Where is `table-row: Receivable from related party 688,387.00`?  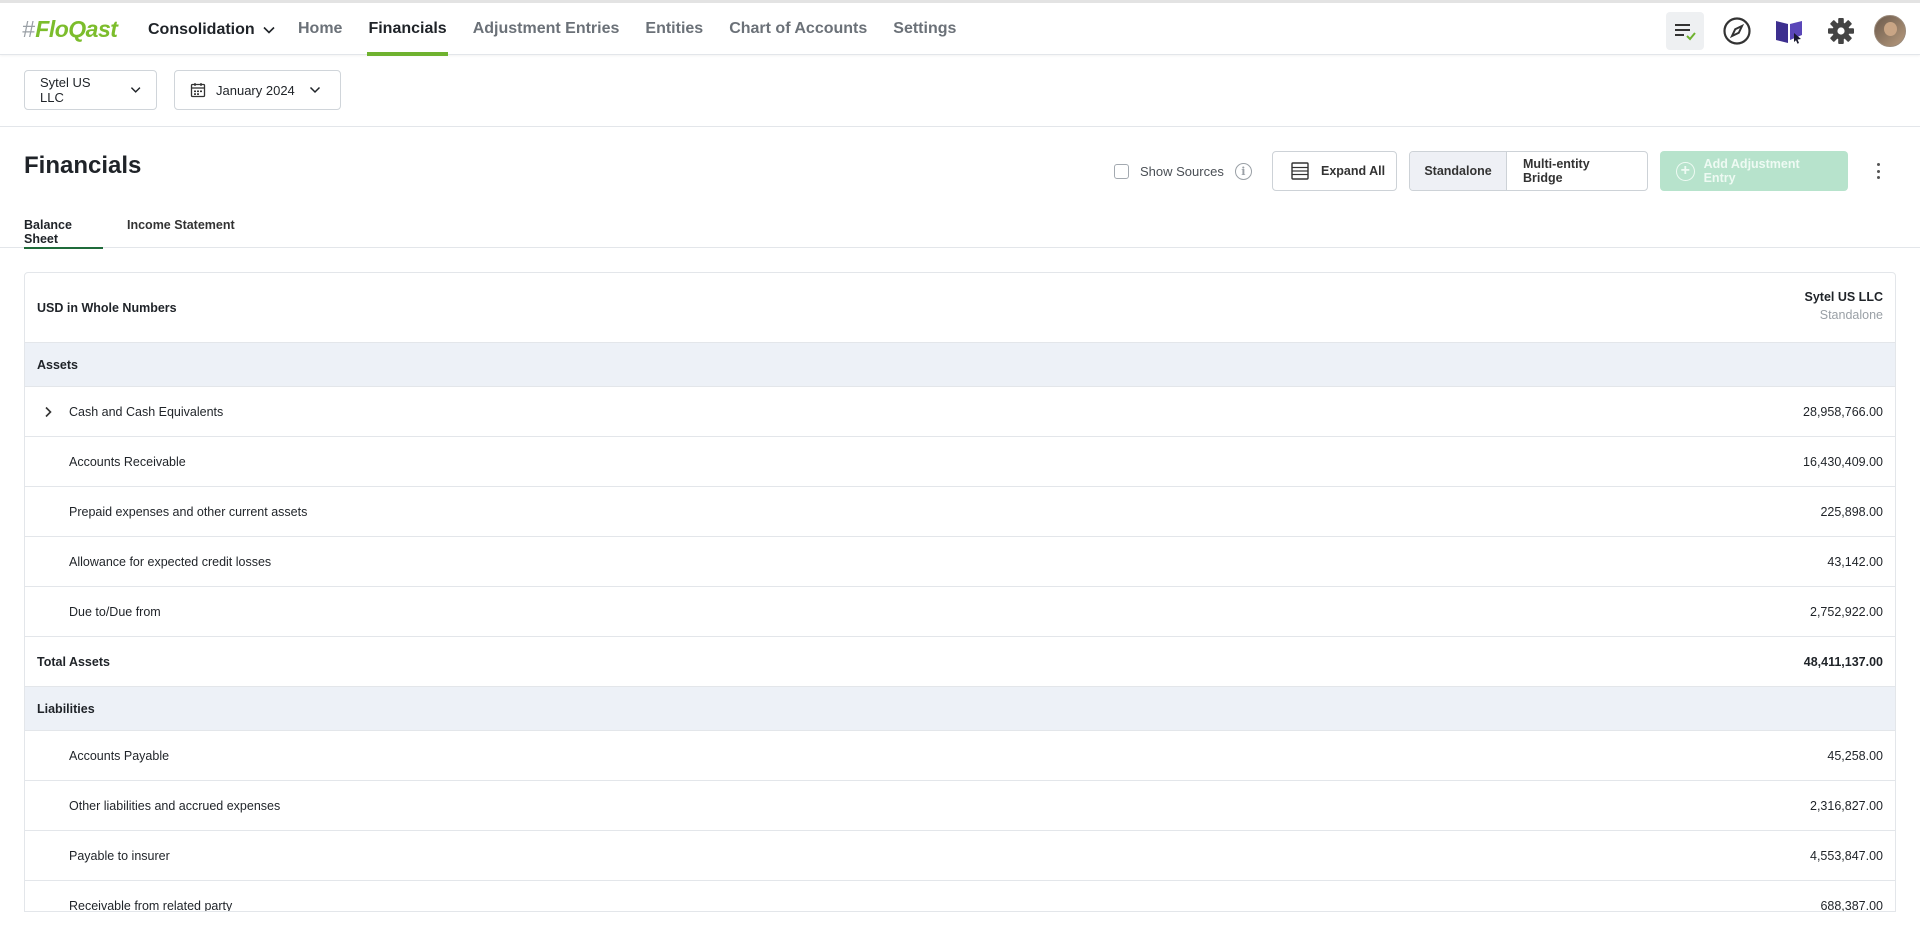
table-row: Receivable from related party 688,387.00 is located at coordinates (960, 896).